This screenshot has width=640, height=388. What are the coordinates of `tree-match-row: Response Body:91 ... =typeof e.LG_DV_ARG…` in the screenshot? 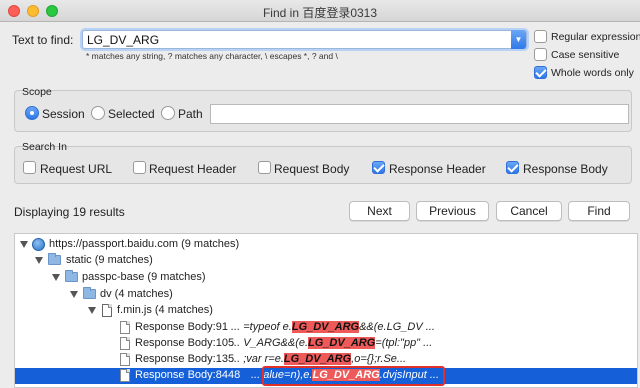 It's located at (326, 328).